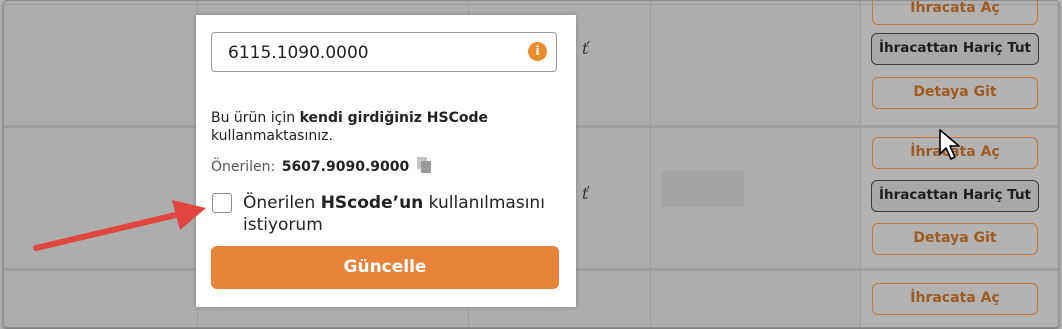  I want to click on copy-icon, so click(424, 165).